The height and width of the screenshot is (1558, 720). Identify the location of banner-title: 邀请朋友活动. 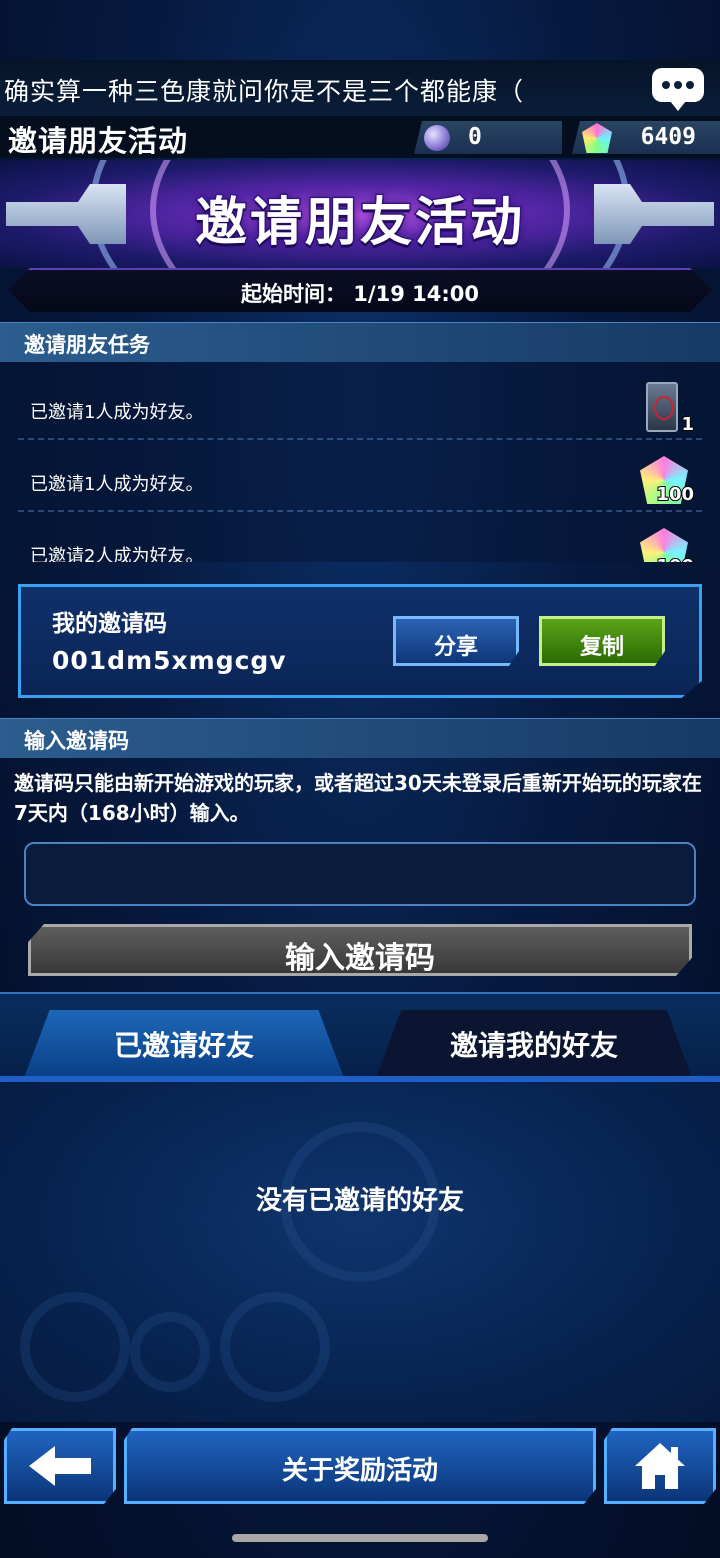
(359, 223).